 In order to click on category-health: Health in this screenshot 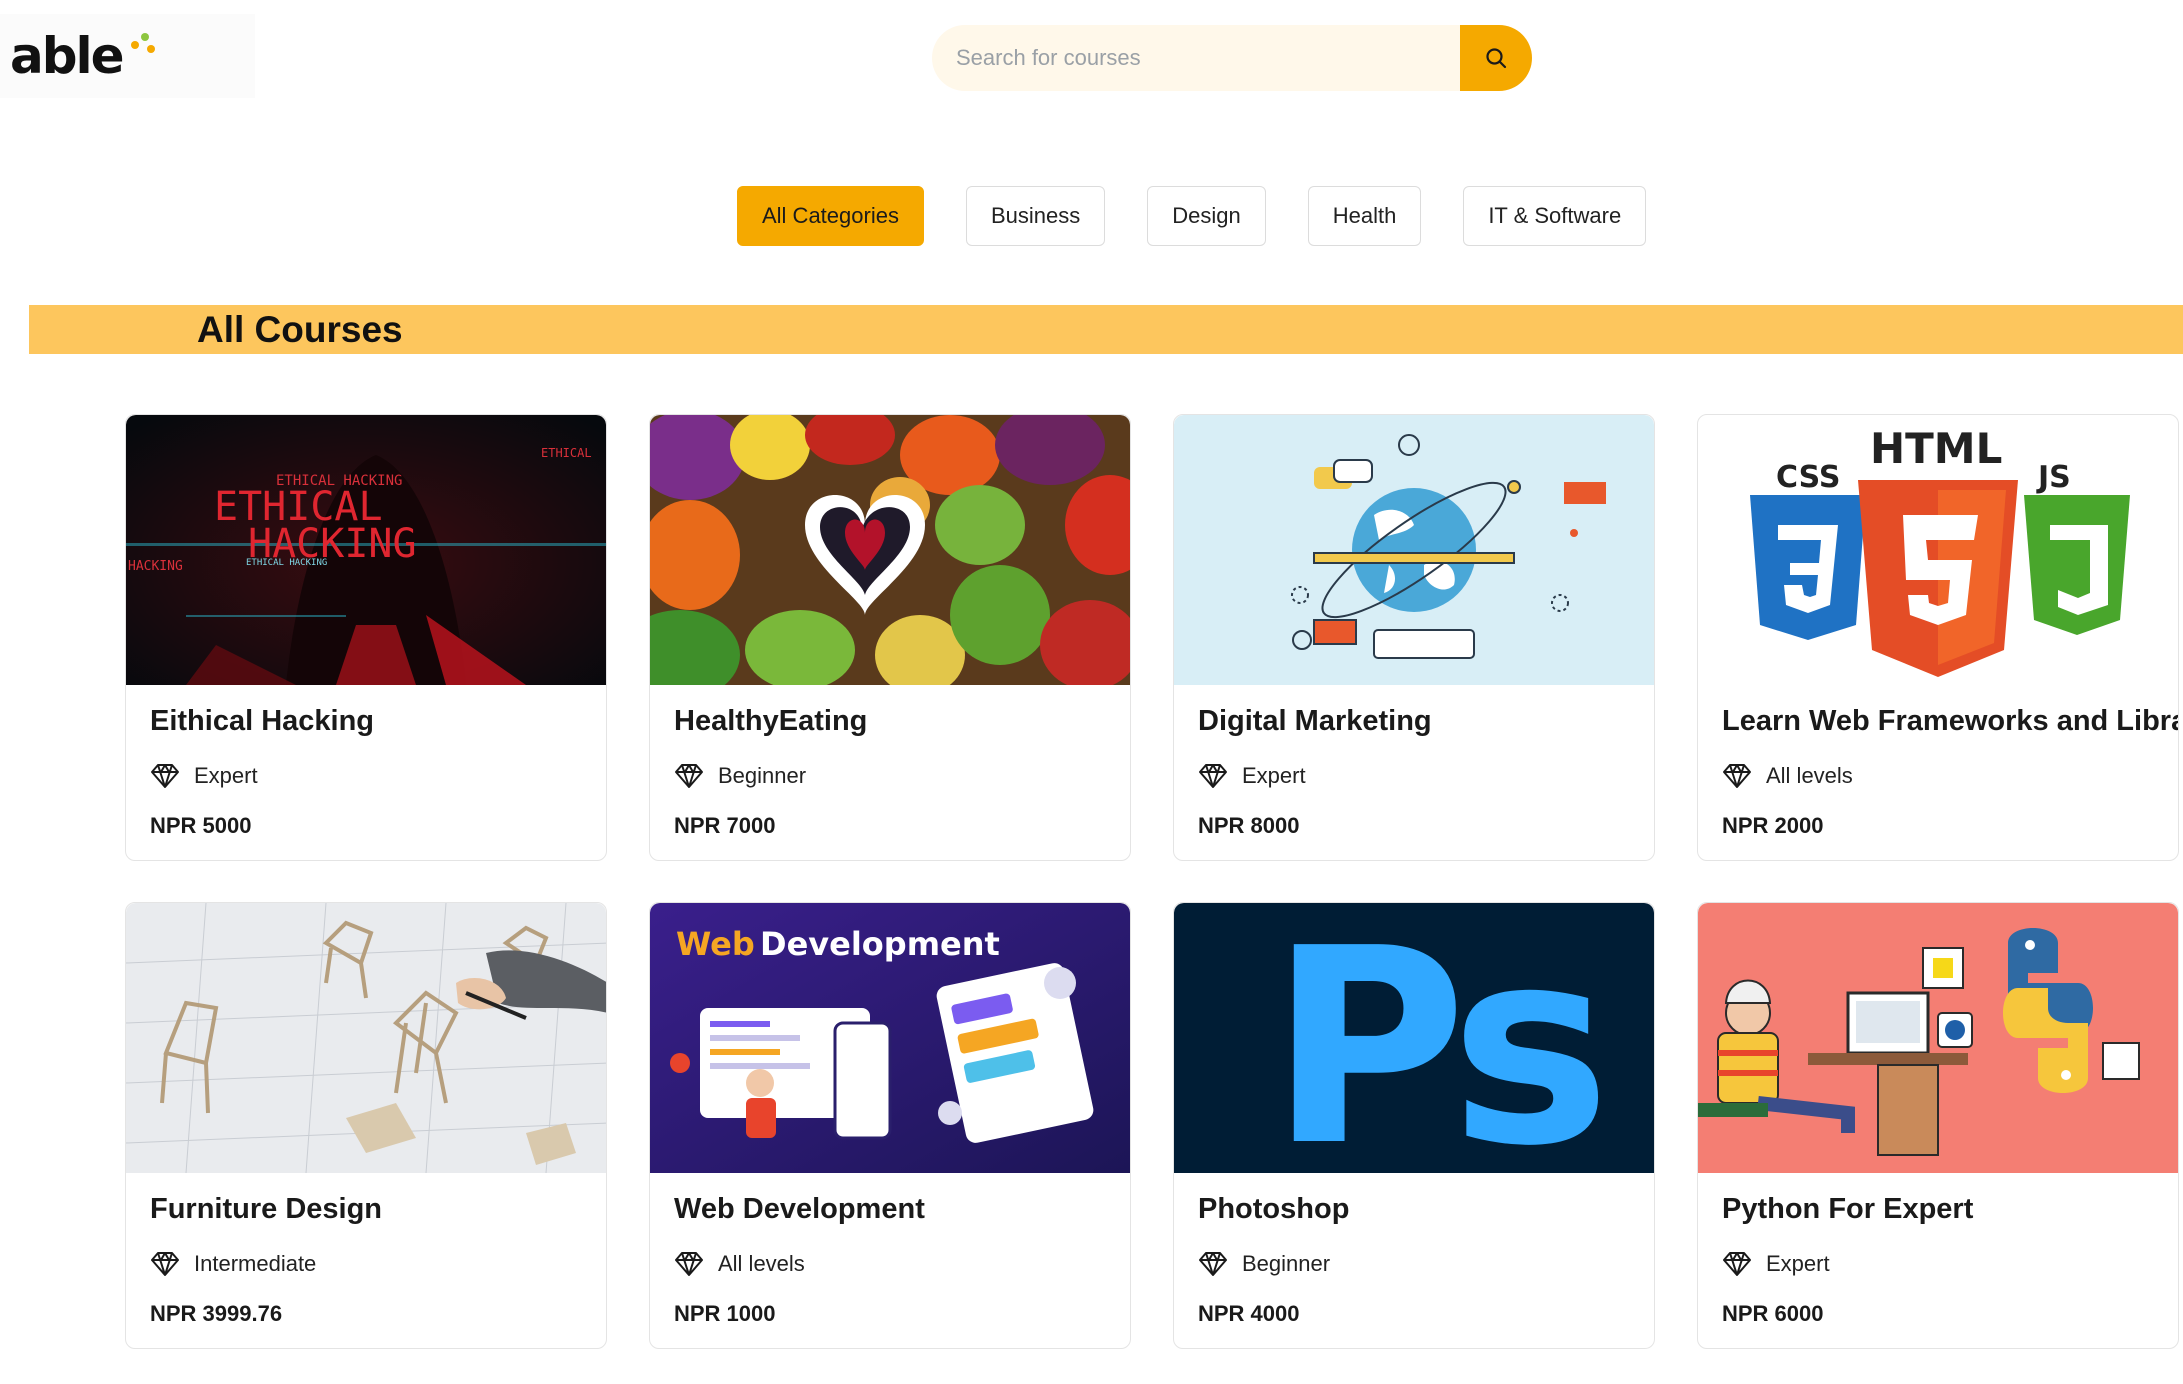, I will do `click(1364, 216)`.